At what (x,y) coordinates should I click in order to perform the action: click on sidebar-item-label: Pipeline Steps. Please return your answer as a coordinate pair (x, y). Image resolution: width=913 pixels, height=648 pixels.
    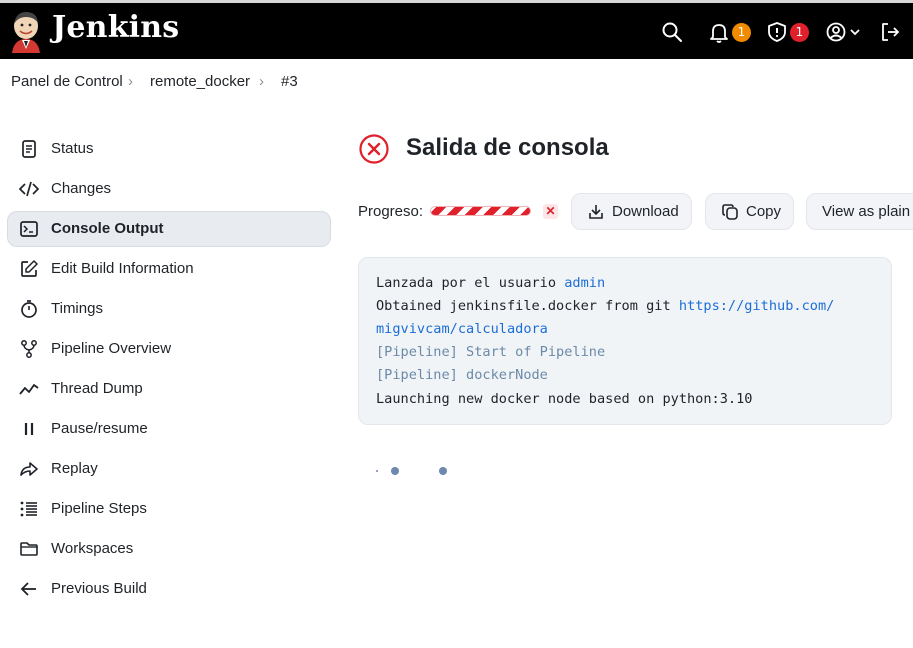
    Looking at the image, I should click on (99, 508).